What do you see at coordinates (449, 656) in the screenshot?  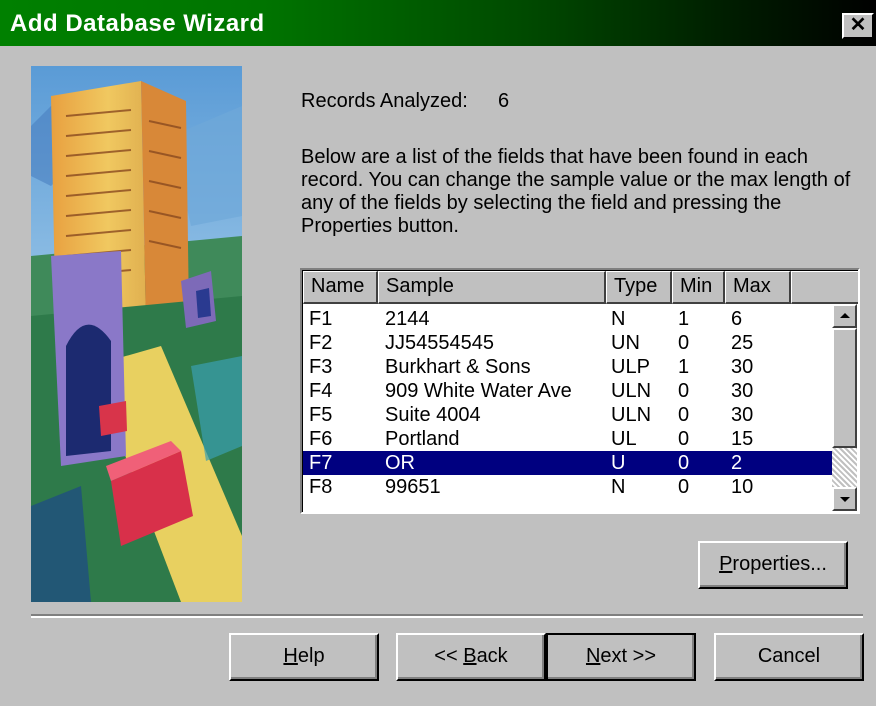 I see `back-prefix: <<` at bounding box center [449, 656].